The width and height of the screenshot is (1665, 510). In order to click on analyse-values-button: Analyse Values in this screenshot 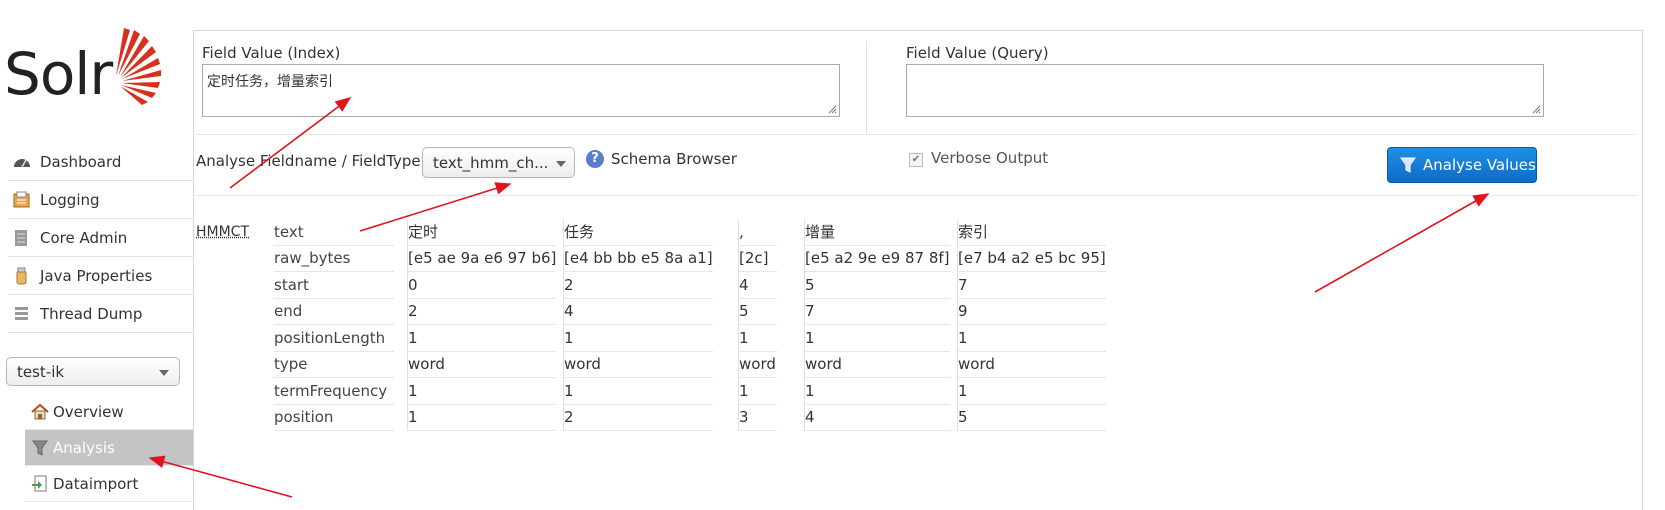, I will do `click(1462, 165)`.